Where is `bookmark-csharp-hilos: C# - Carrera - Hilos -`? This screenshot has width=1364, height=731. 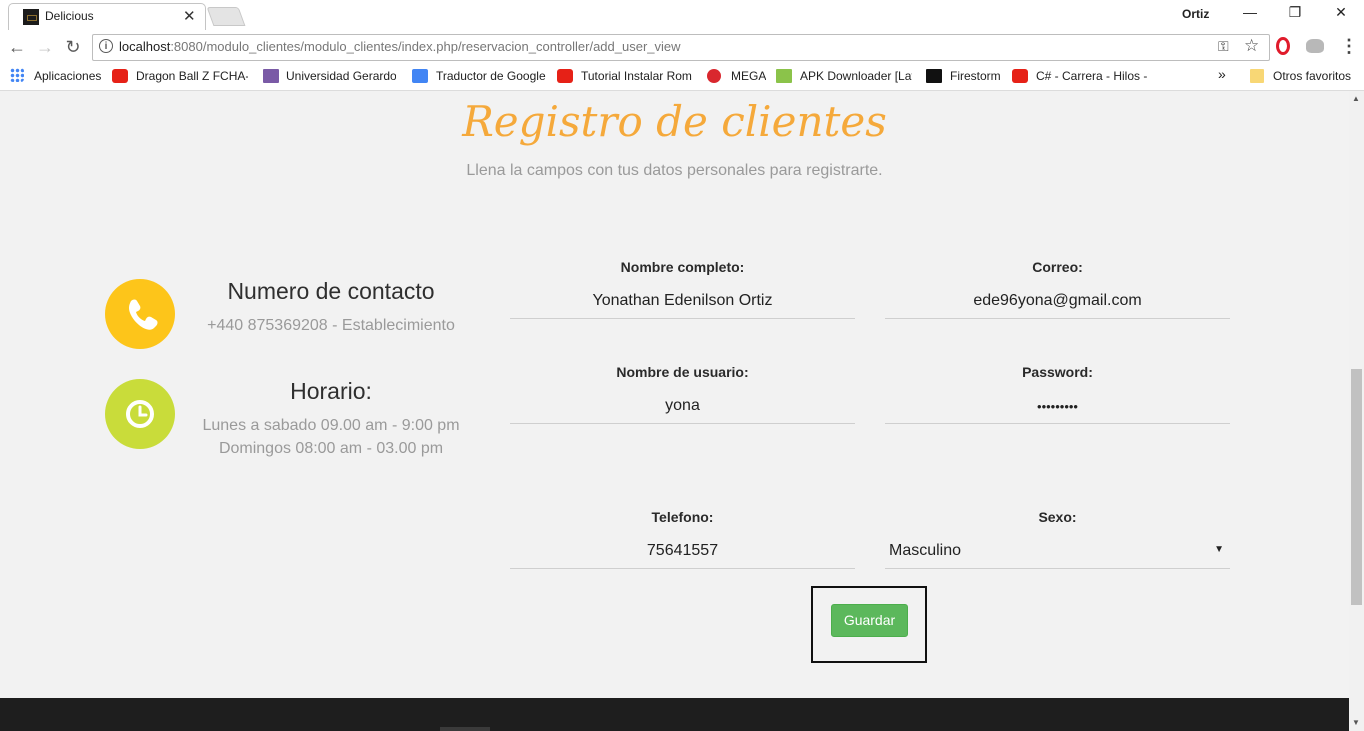 bookmark-csharp-hilos: C# - Carrera - Hilos - is located at coordinates (1092, 76).